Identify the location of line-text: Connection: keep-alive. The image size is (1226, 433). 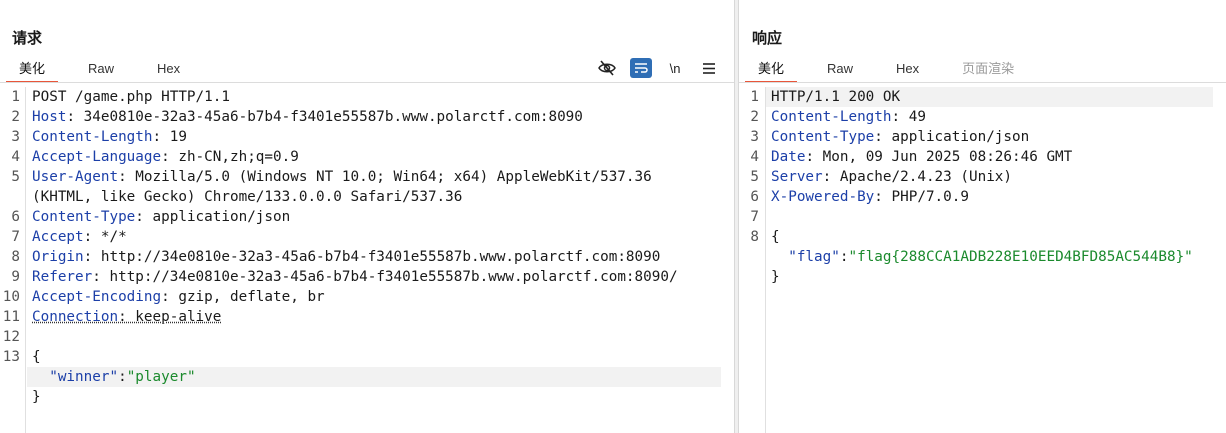
(126, 317).